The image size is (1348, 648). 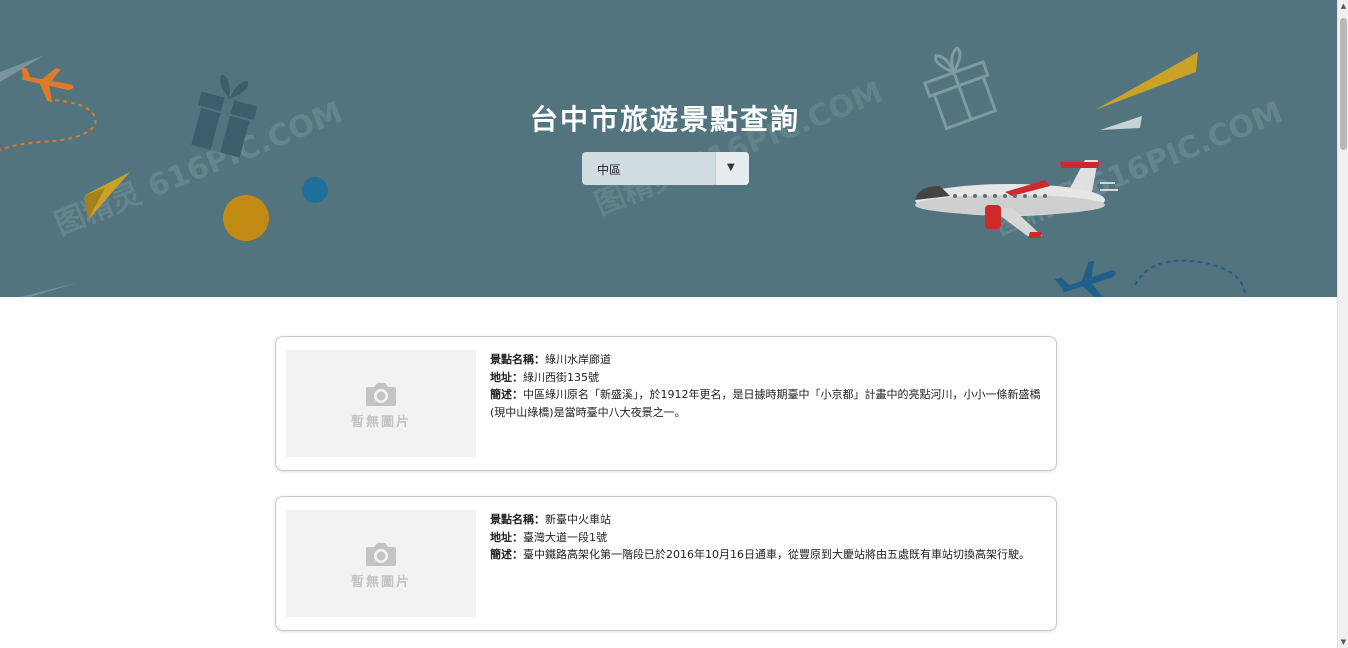 What do you see at coordinates (315, 190) in the screenshot?
I see `blue-circle-icon` at bounding box center [315, 190].